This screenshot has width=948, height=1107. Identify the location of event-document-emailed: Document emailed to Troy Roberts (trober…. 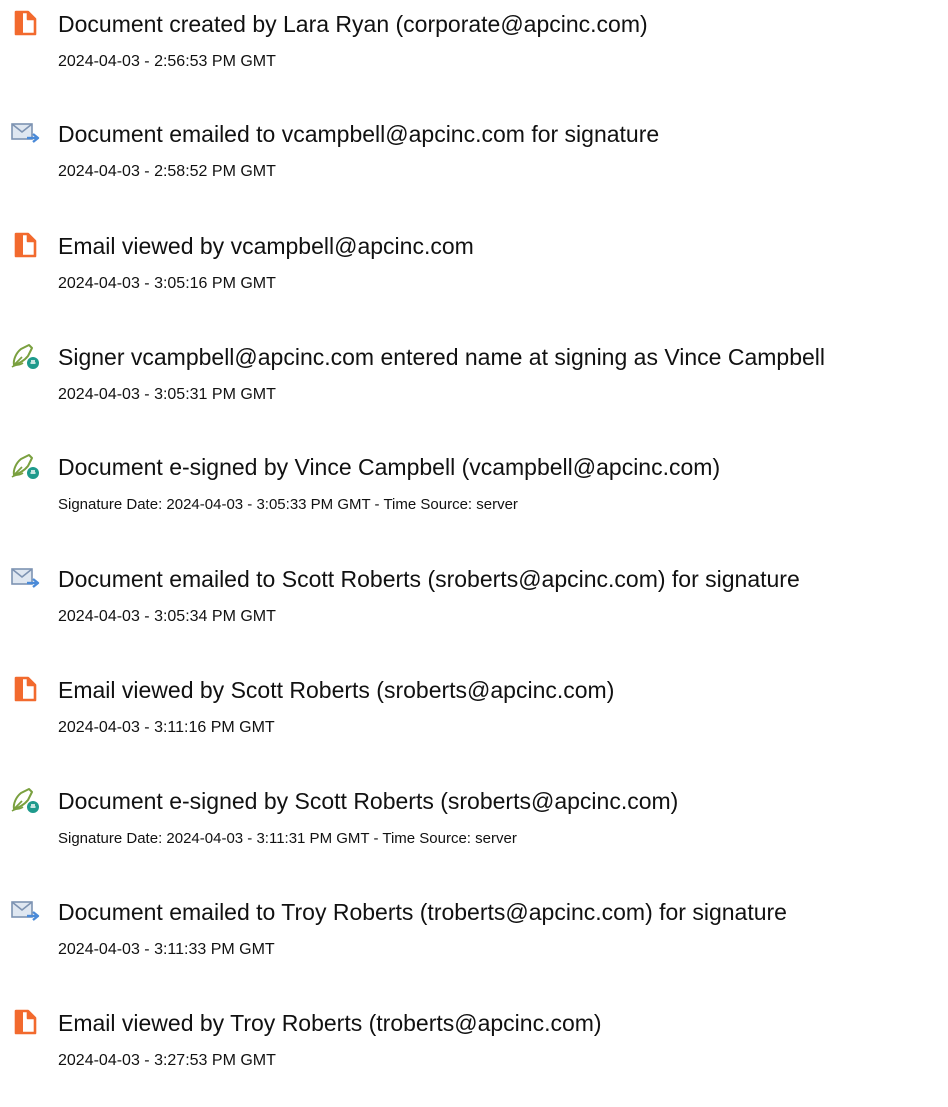
(474, 946).